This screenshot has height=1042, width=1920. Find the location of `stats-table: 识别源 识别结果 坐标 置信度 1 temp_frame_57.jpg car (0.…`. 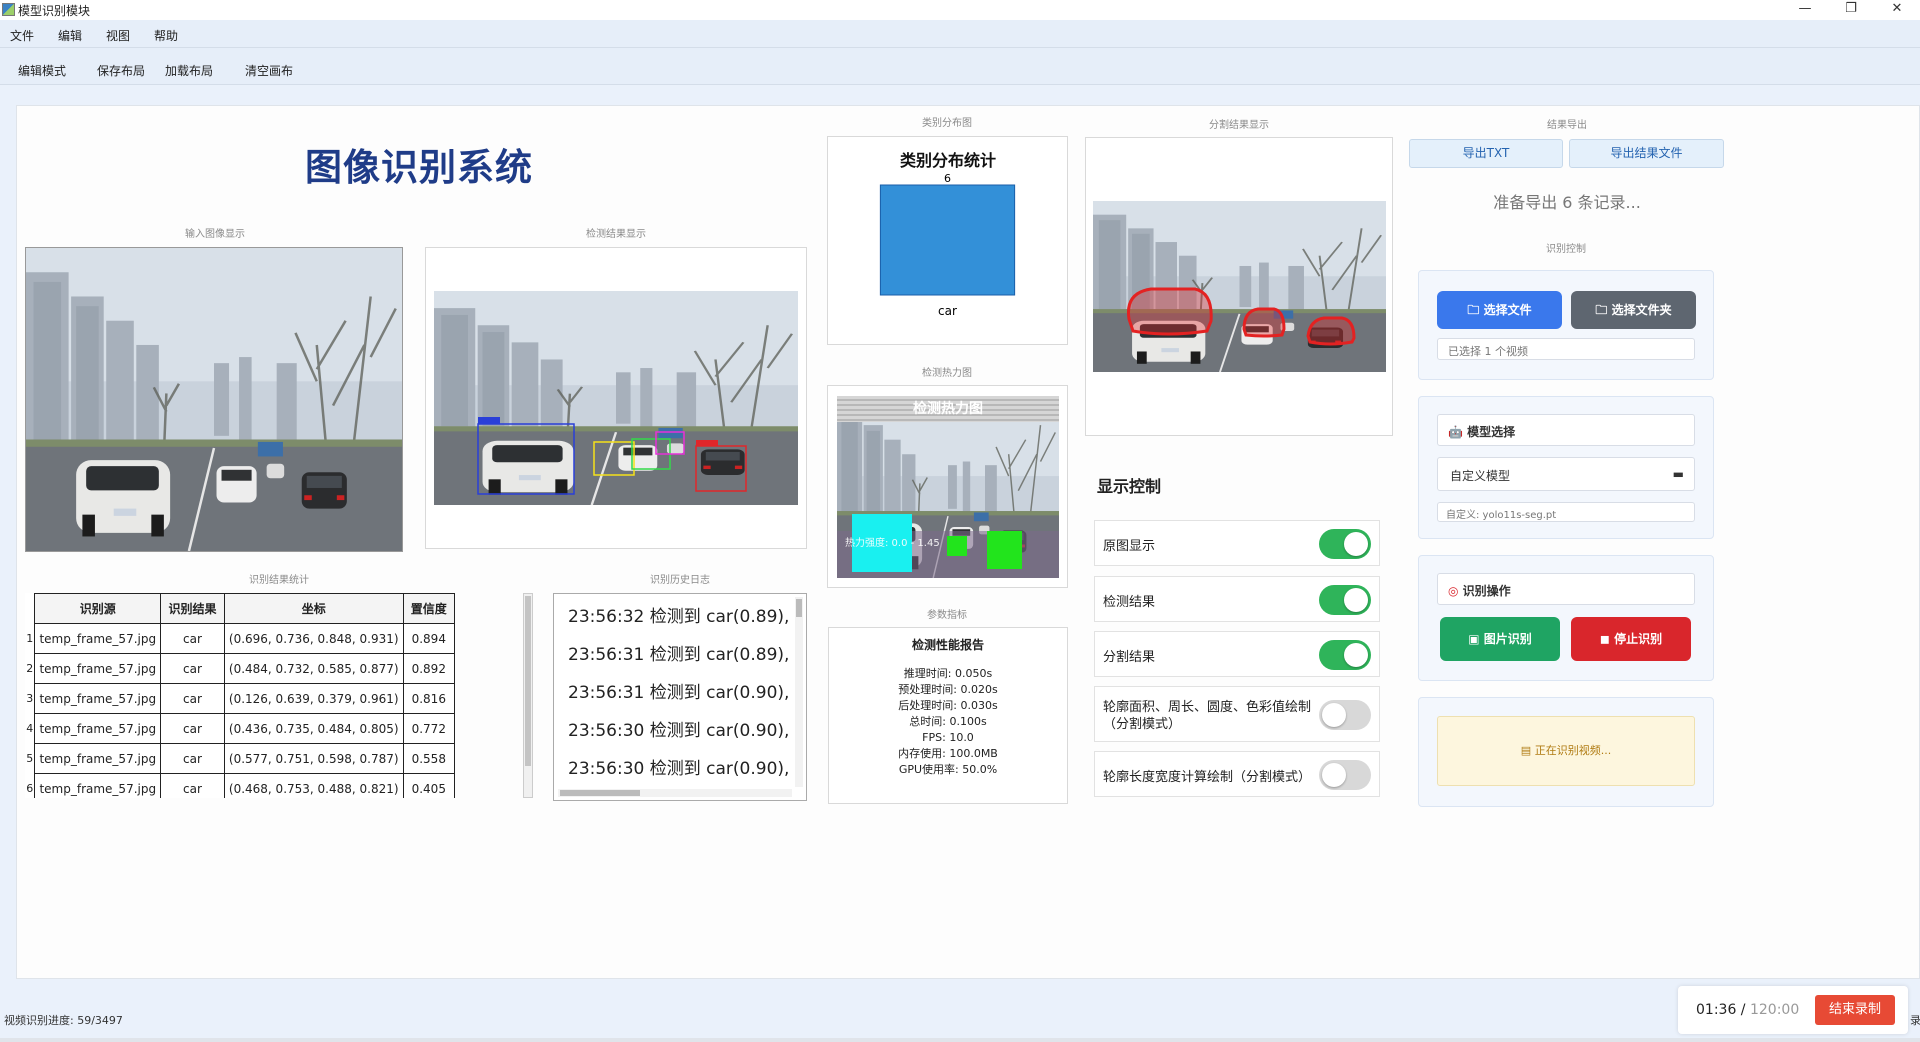

stats-table: 识别源 识别结果 坐标 置信度 1 temp_frame_57.jpg car (0.… is located at coordinates (240, 695).